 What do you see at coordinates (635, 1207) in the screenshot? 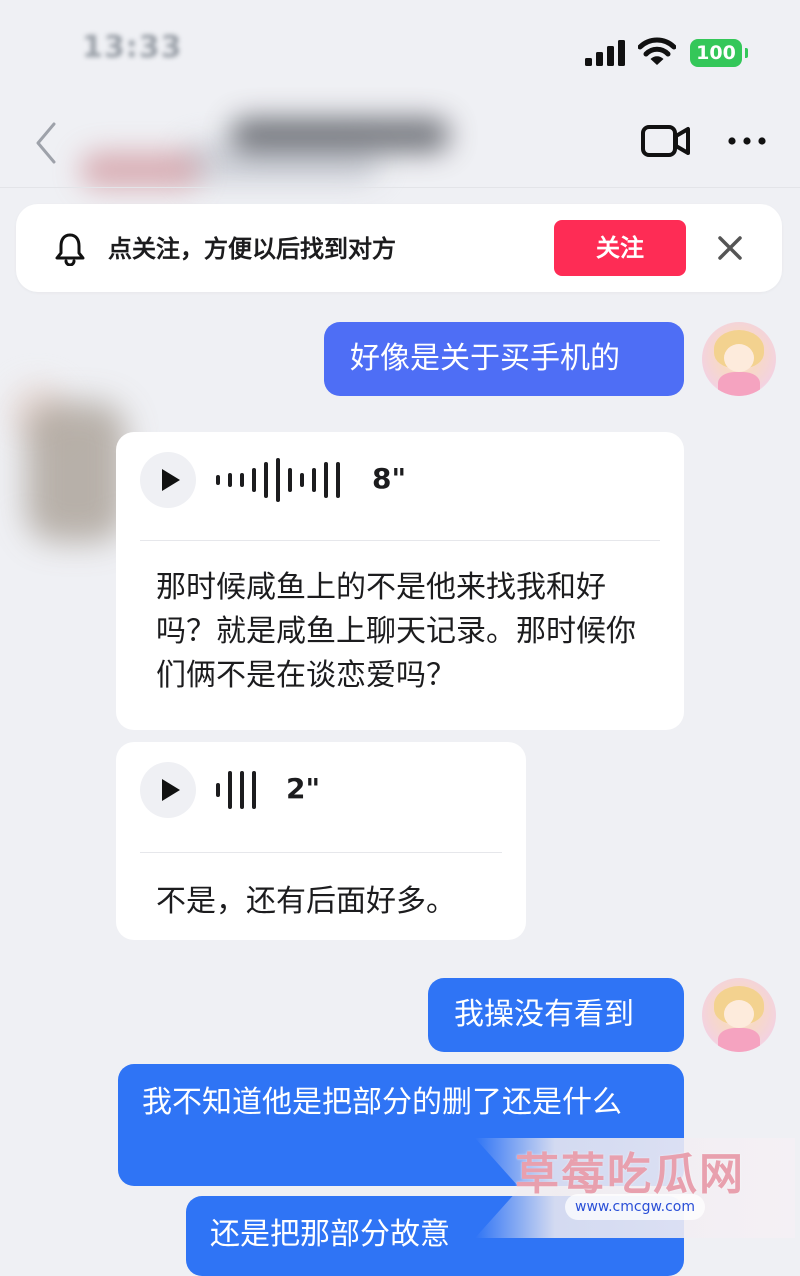
I see `watermark-url: www.cmcgw.com` at bounding box center [635, 1207].